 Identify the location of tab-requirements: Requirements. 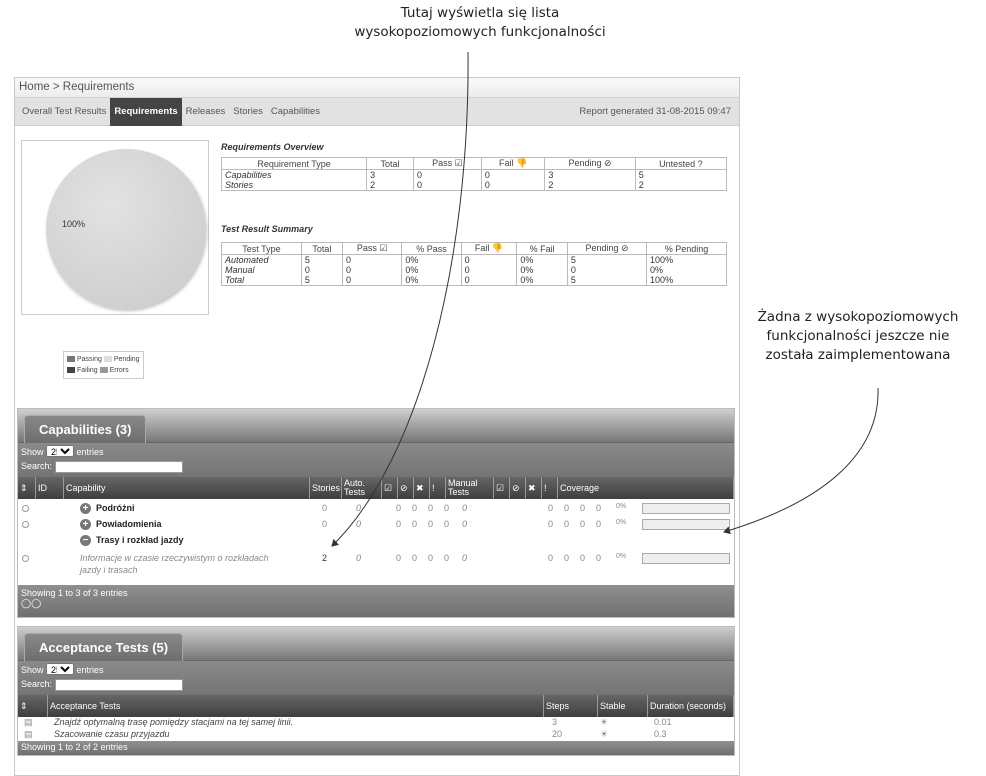
(146, 111).